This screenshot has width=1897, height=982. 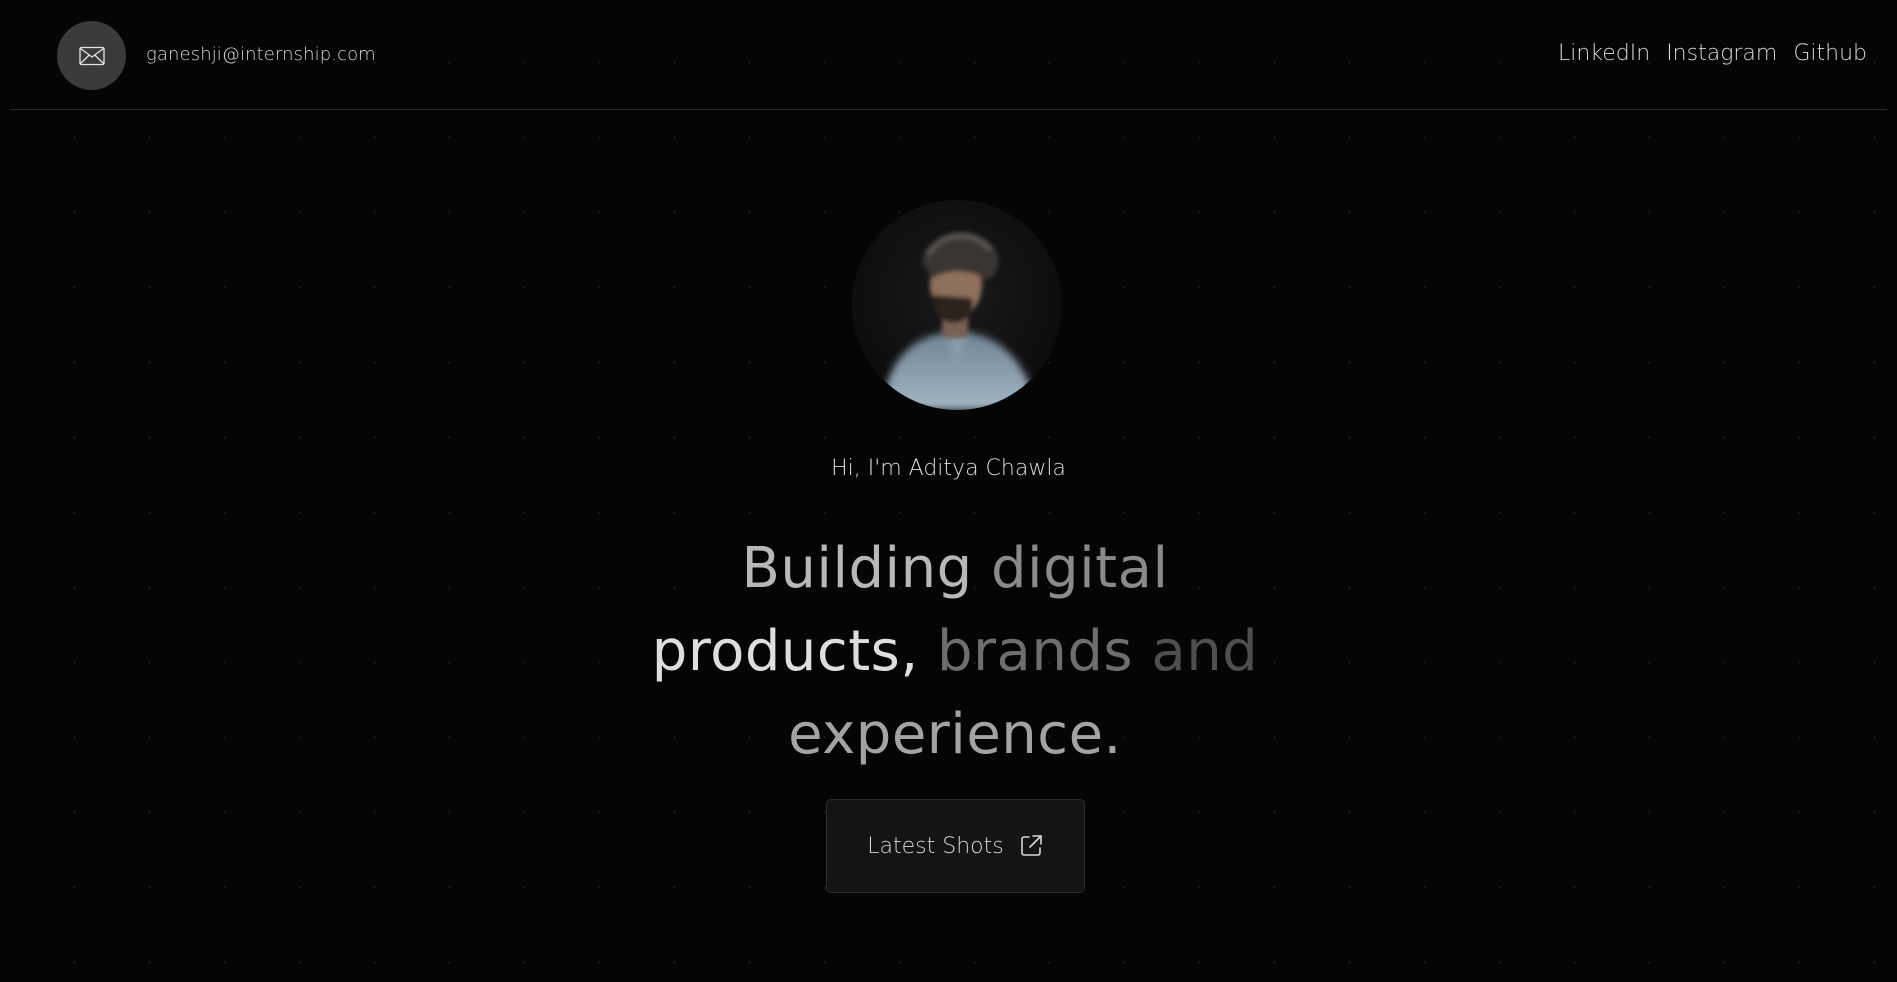 What do you see at coordinates (261, 54) in the screenshot?
I see `email-link: ganeshji@internship.com` at bounding box center [261, 54].